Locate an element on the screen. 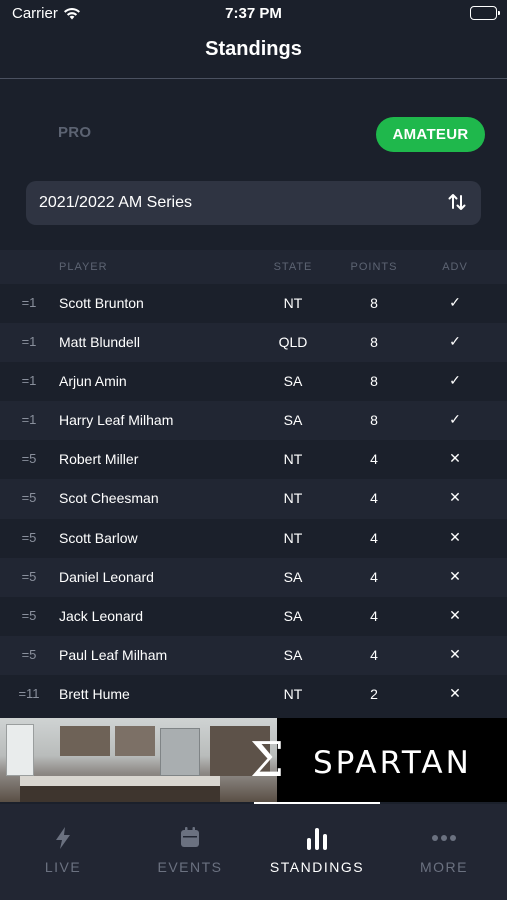 This screenshot has height=900, width=507. player-name-cell: Paul Leaf Milham is located at coordinates (113, 654).